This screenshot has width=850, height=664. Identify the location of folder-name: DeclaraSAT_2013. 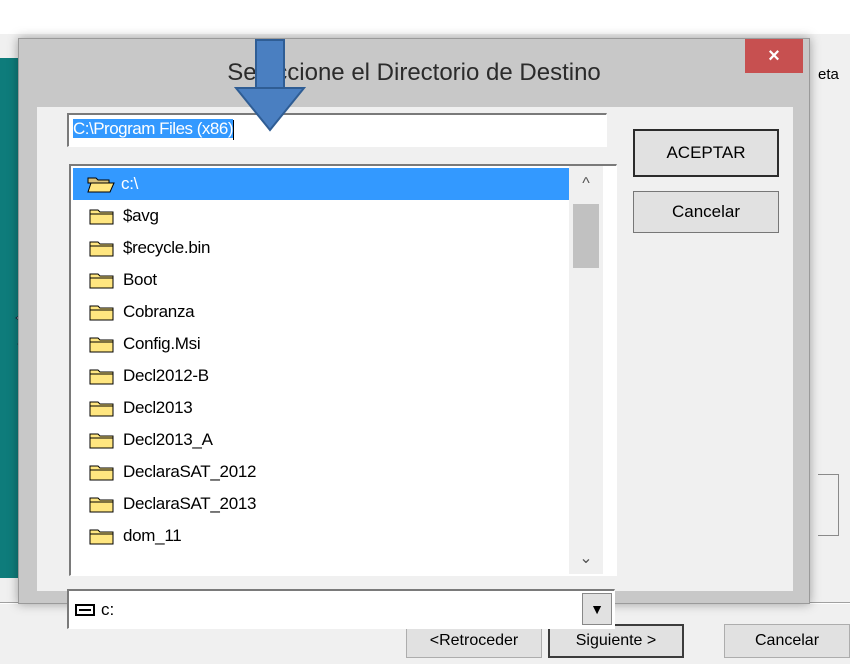
(190, 503).